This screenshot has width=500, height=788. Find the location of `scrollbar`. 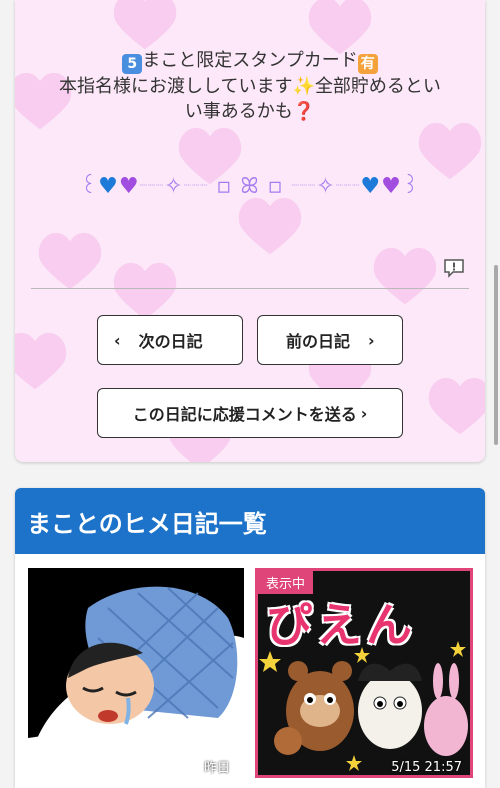

scrollbar is located at coordinates (496, 355).